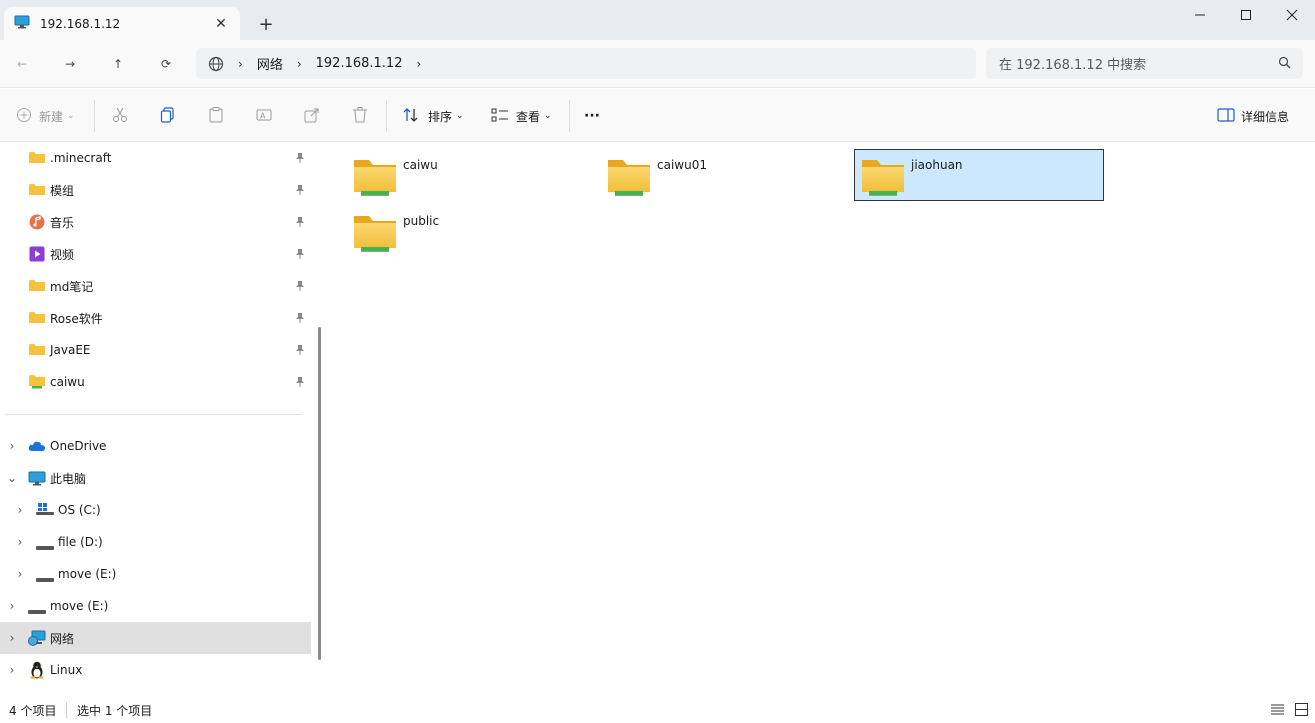 Image resolution: width=1315 pixels, height=723 pixels. Describe the element at coordinates (155, 350) in the screenshot. I see `quick-access-item: JavaEE` at that location.